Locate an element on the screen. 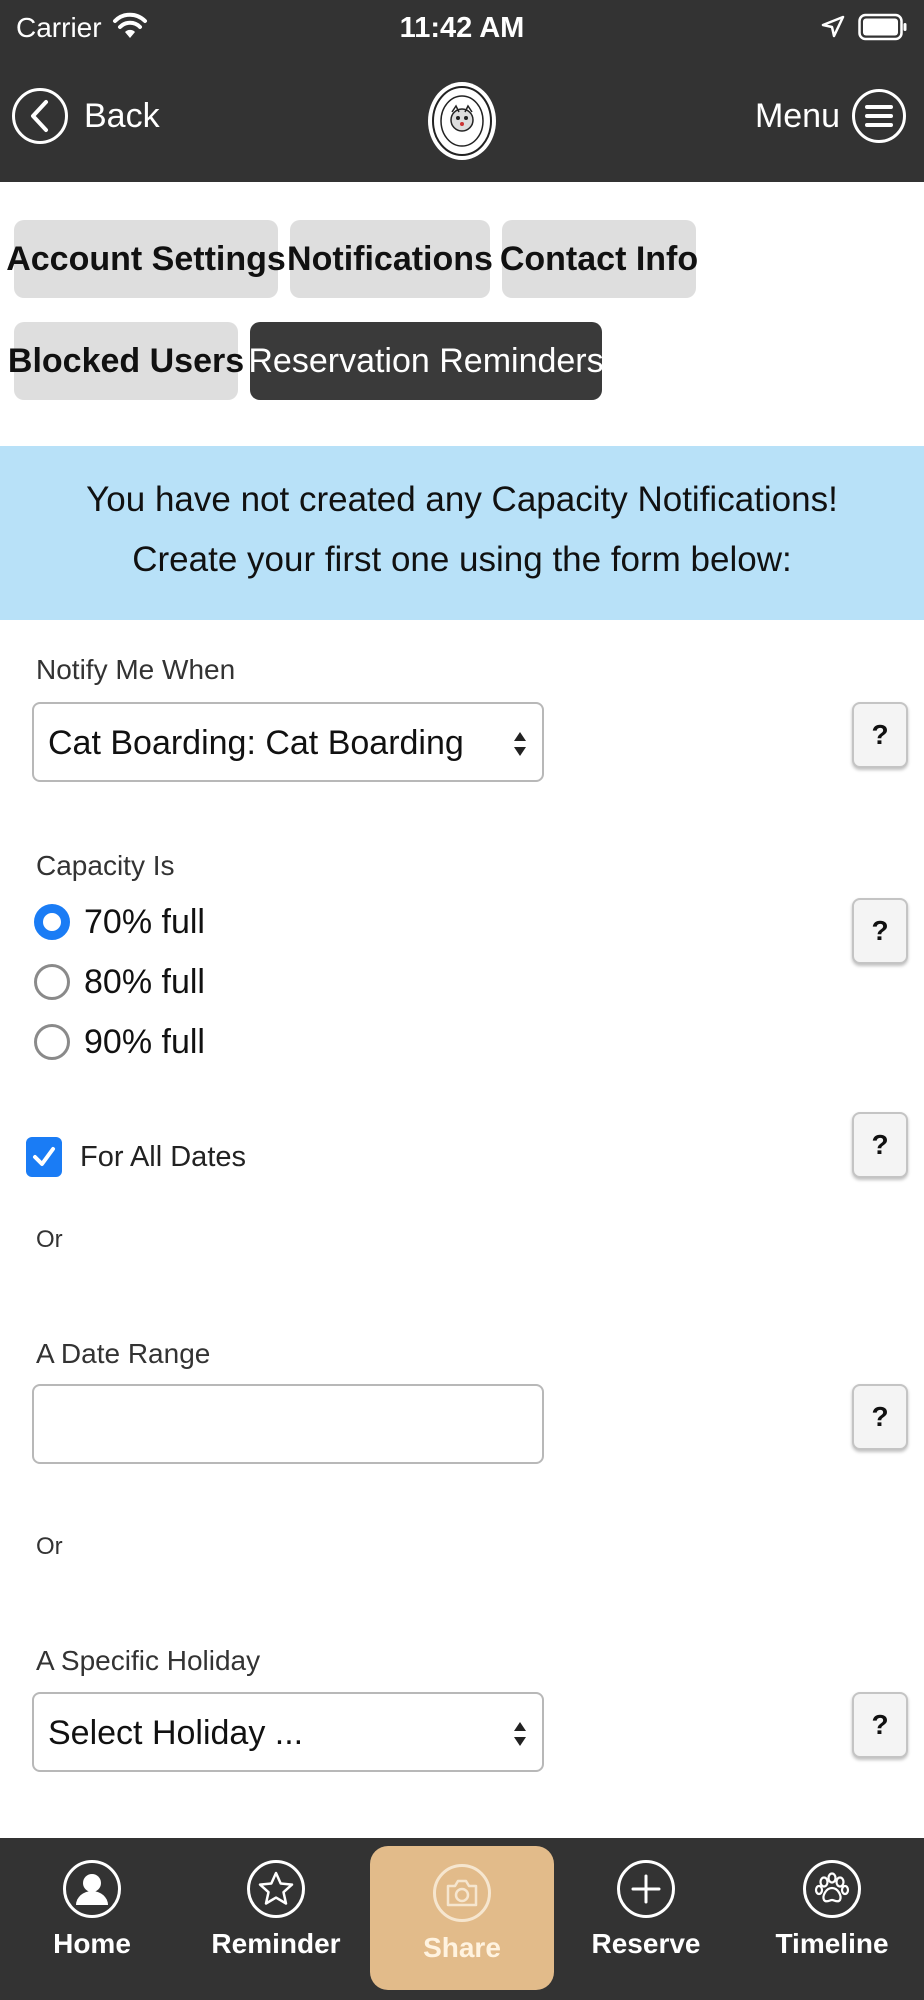  location-arrow-icon is located at coordinates (833, 26).